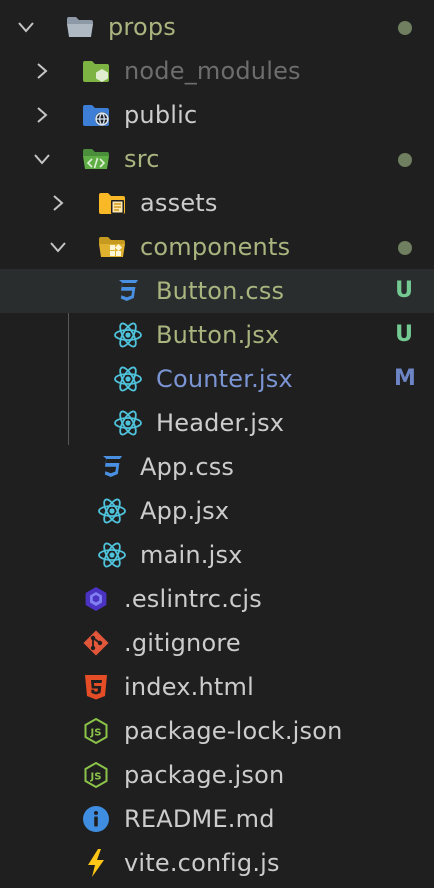  I want to click on tree-file-app-jsx: App.jsx, so click(217, 511).